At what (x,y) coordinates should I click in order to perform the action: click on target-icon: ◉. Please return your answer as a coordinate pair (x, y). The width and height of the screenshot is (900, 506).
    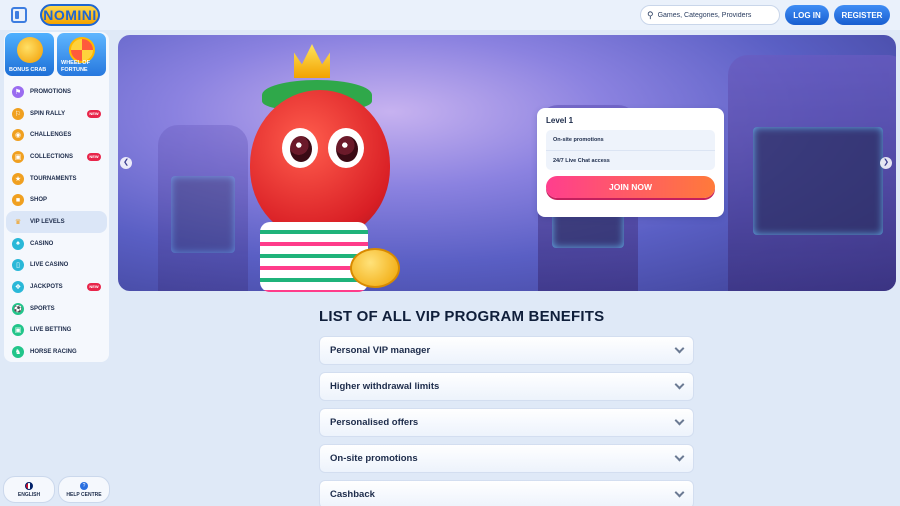
    Looking at the image, I should click on (18, 135).